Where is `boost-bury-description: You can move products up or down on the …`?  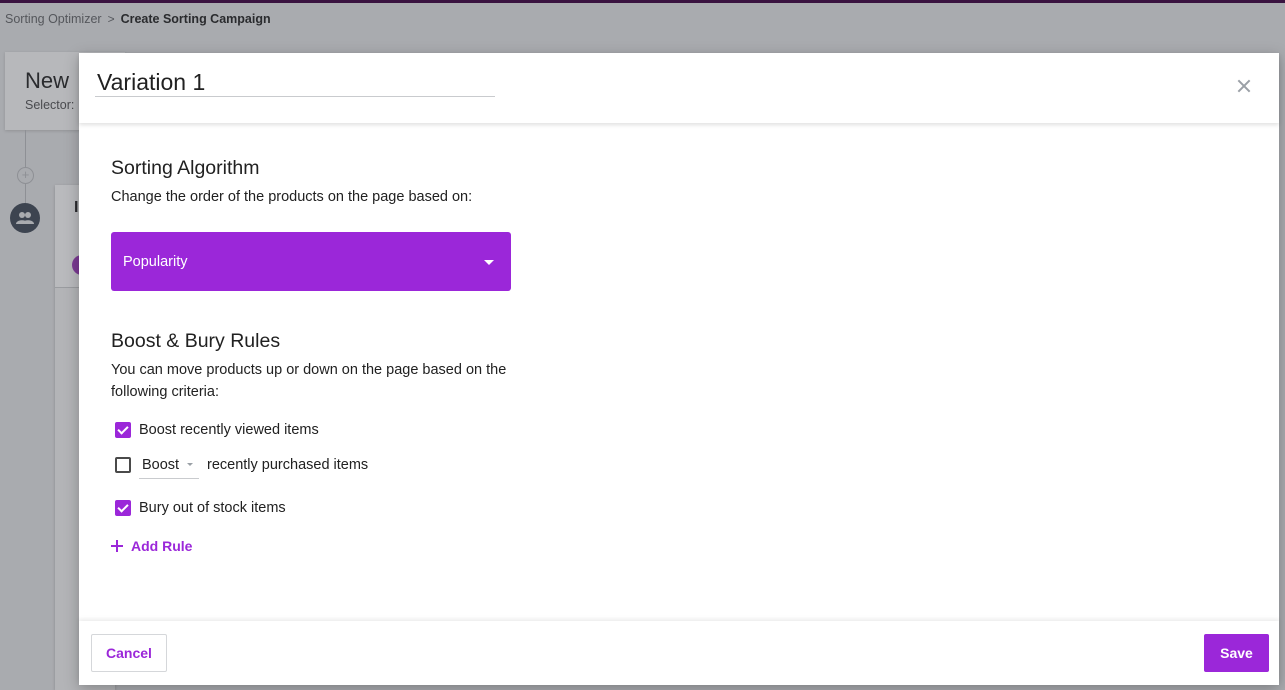
boost-bury-description: You can move products up or down on the … is located at coordinates (309, 381).